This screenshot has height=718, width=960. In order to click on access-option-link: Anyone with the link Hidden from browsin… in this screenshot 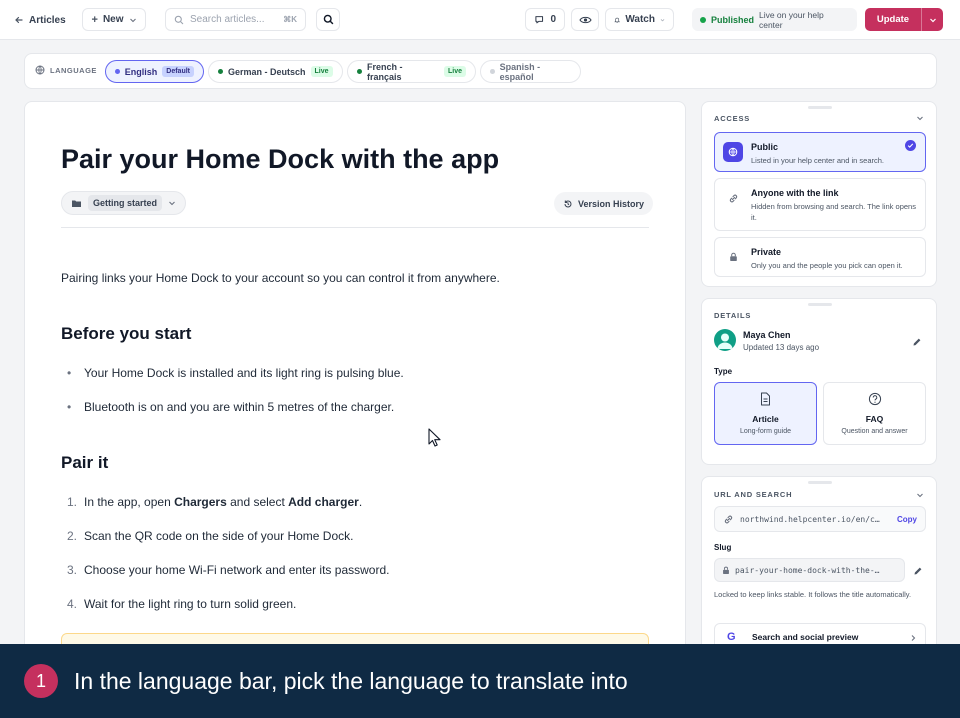, I will do `click(820, 204)`.